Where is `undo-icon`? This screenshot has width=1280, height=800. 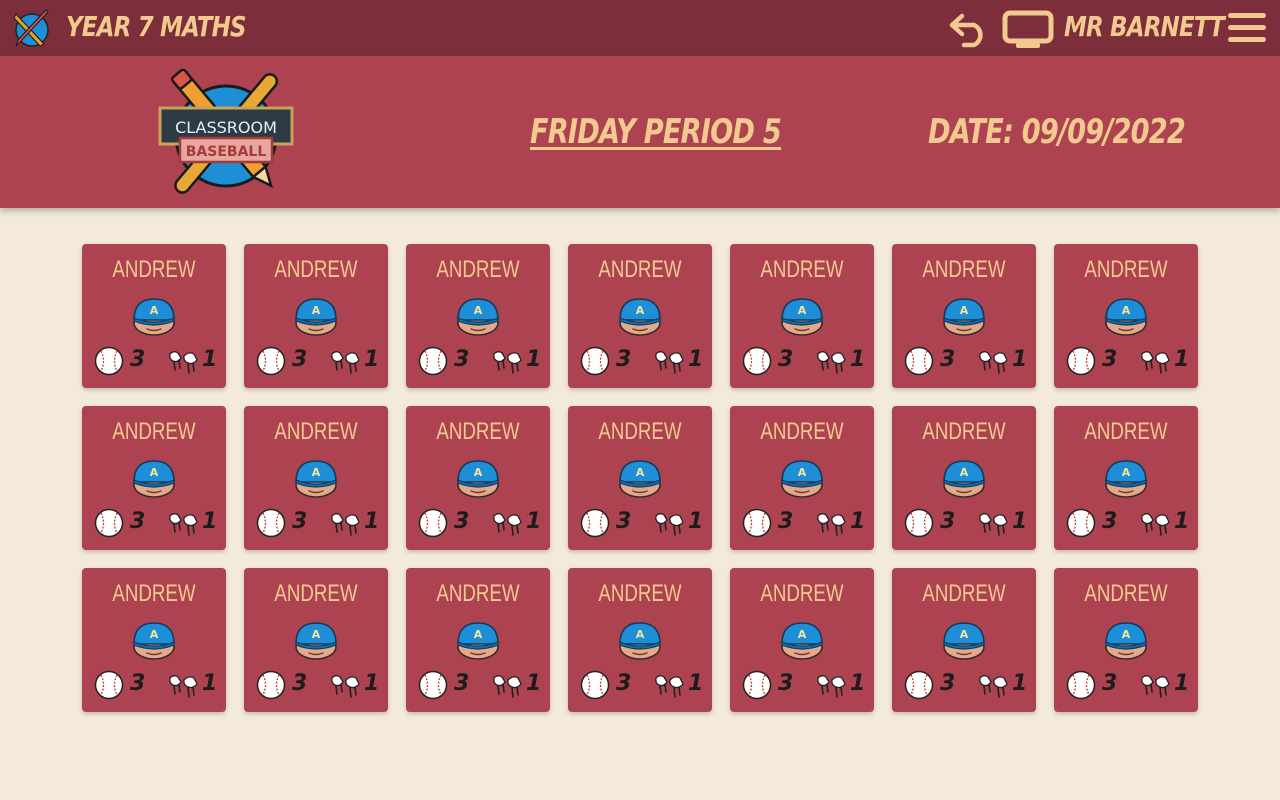 undo-icon is located at coordinates (969, 28).